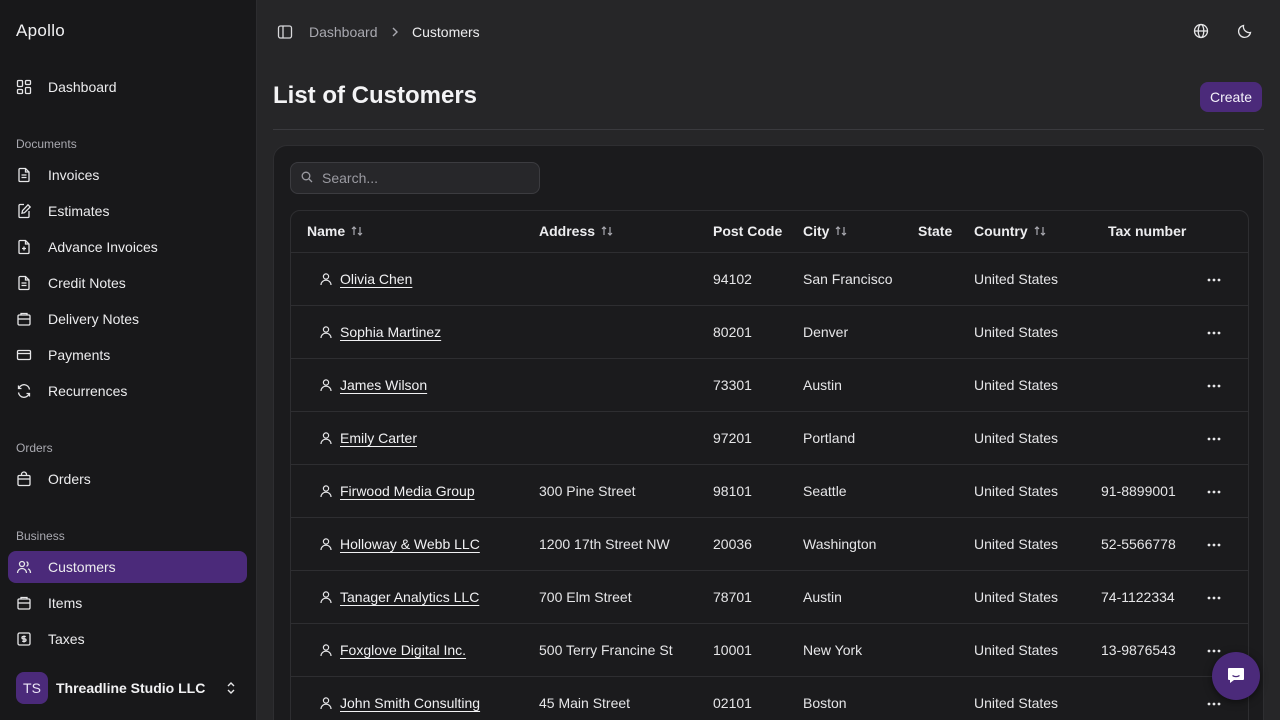  I want to click on customer-name-link: John Smith Consulting, so click(410, 703).